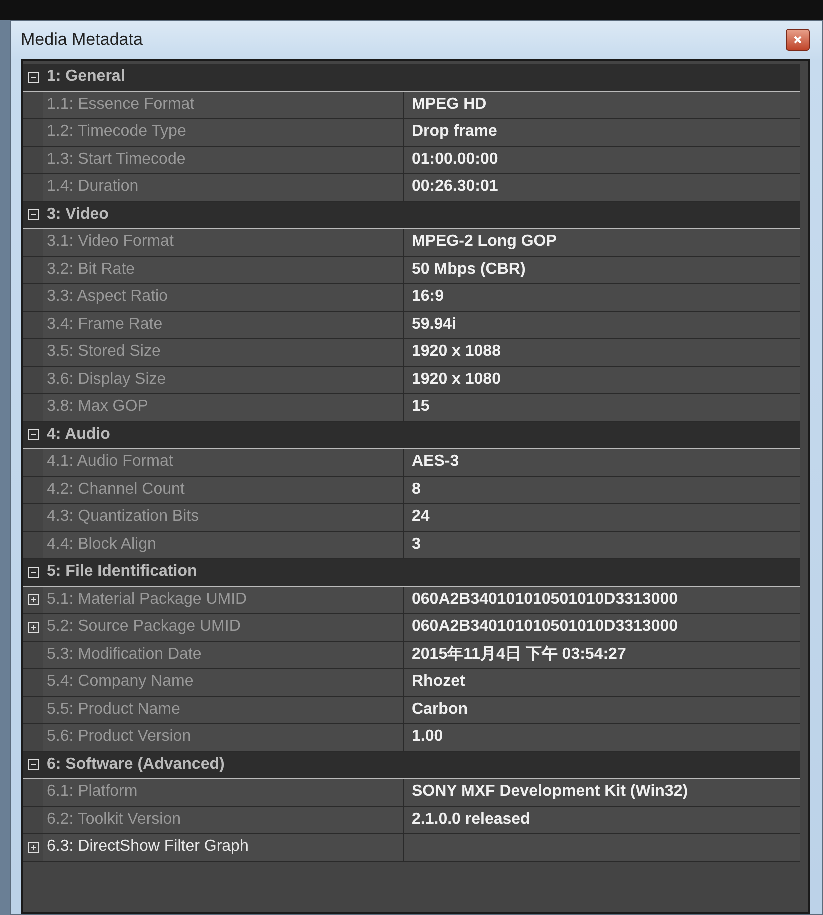  Describe the element at coordinates (223, 462) in the screenshot. I see `property-label: 4.1: Audio Format` at that location.